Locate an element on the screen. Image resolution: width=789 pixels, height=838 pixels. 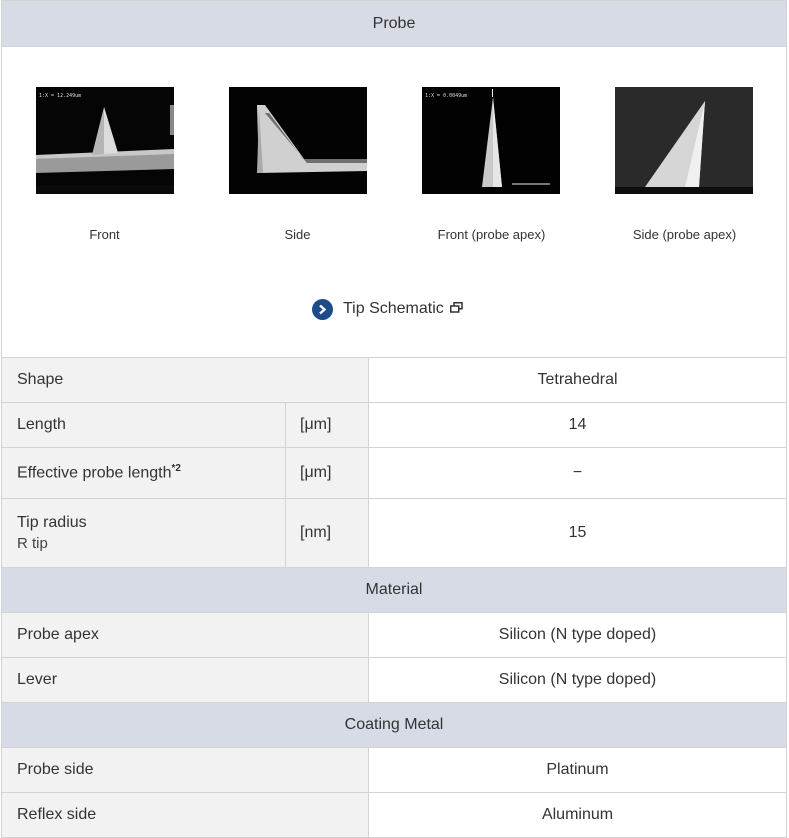
svg-text: 1:X = 0.0049um is located at coordinates (446, 96).